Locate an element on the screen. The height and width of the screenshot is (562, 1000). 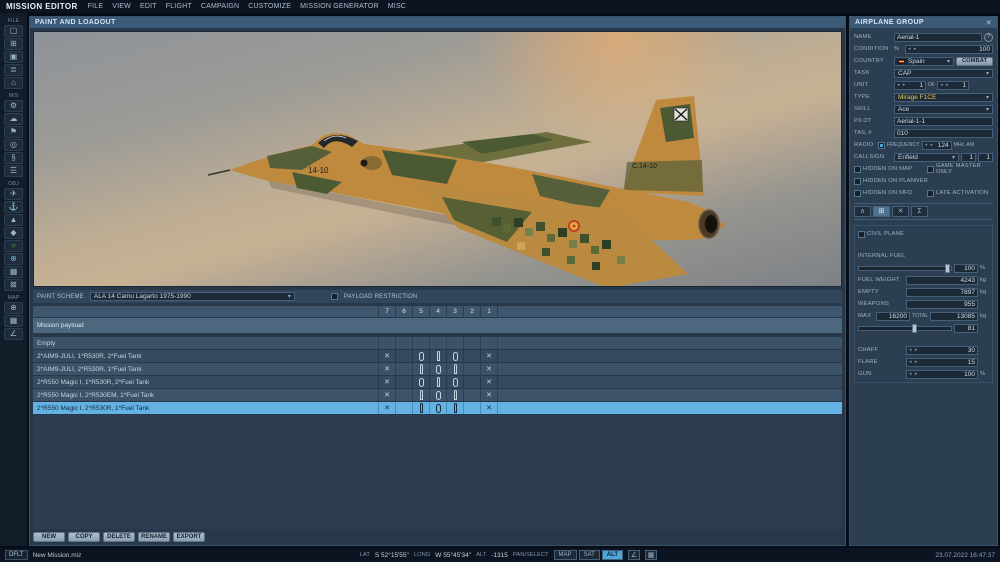
paint-loadout-title: PAINT AND LOADOUT is located at coordinates (75, 22).